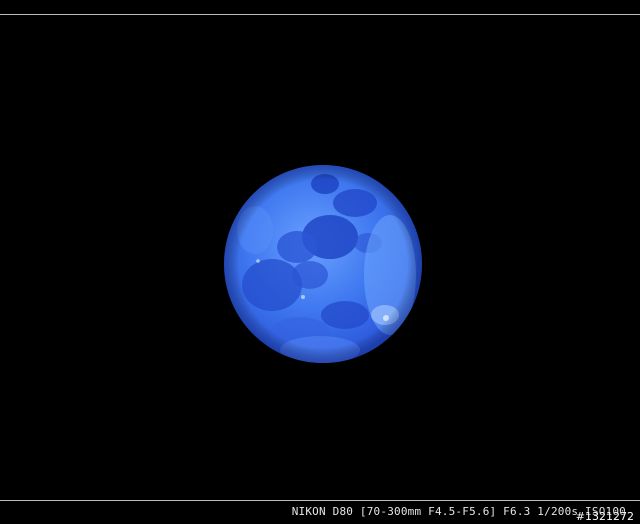 This screenshot has height=524, width=640. What do you see at coordinates (320, 500) in the screenshot?
I see `bottom-border-line` at bounding box center [320, 500].